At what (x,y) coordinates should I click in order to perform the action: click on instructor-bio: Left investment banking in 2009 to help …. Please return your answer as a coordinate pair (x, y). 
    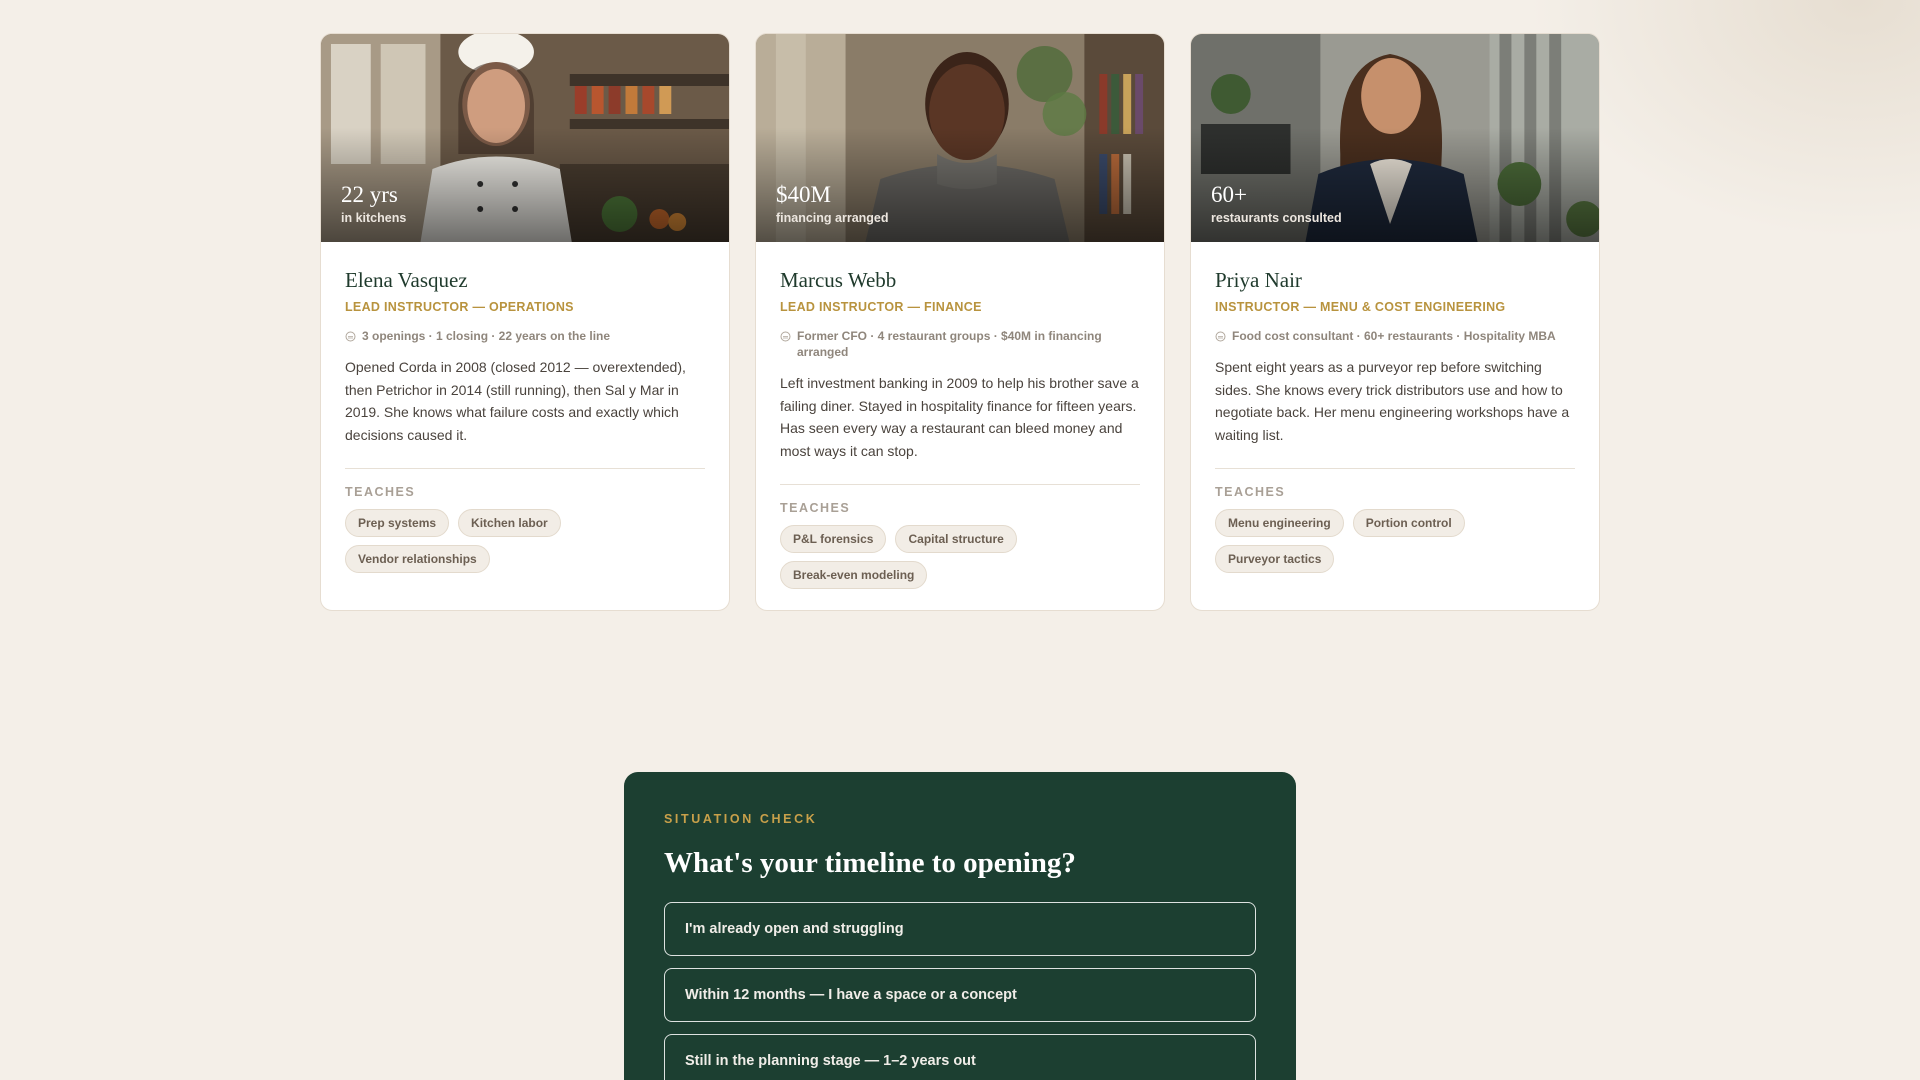
    Looking at the image, I should click on (959, 417).